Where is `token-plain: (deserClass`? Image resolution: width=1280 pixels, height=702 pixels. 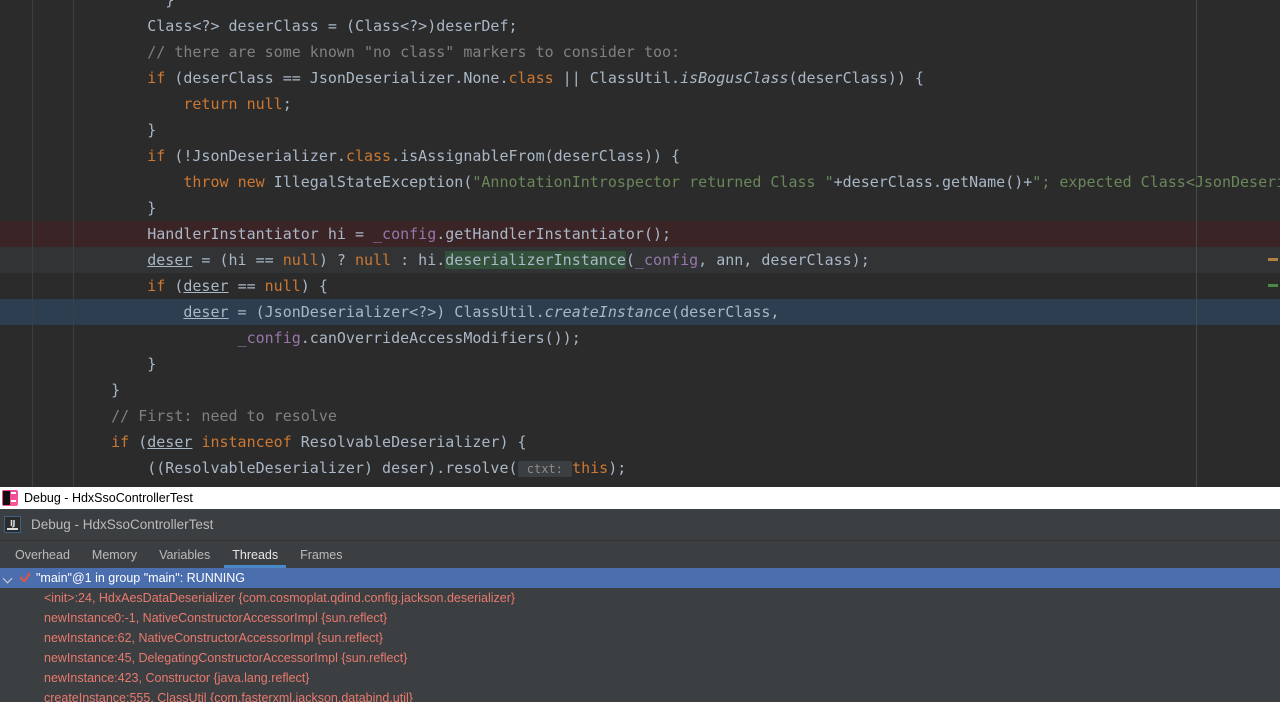 token-plain: (deserClass is located at coordinates (224, 78).